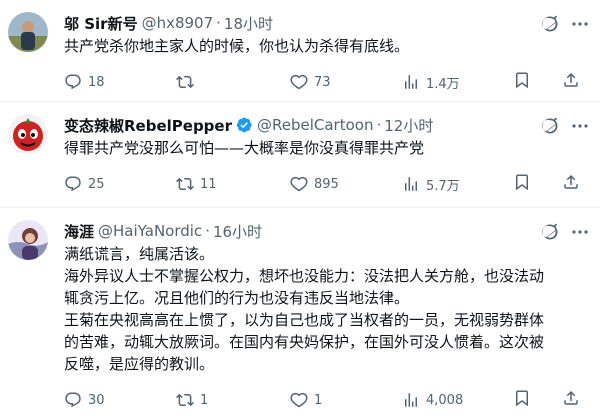  I want to click on like-count: 895, so click(326, 184).